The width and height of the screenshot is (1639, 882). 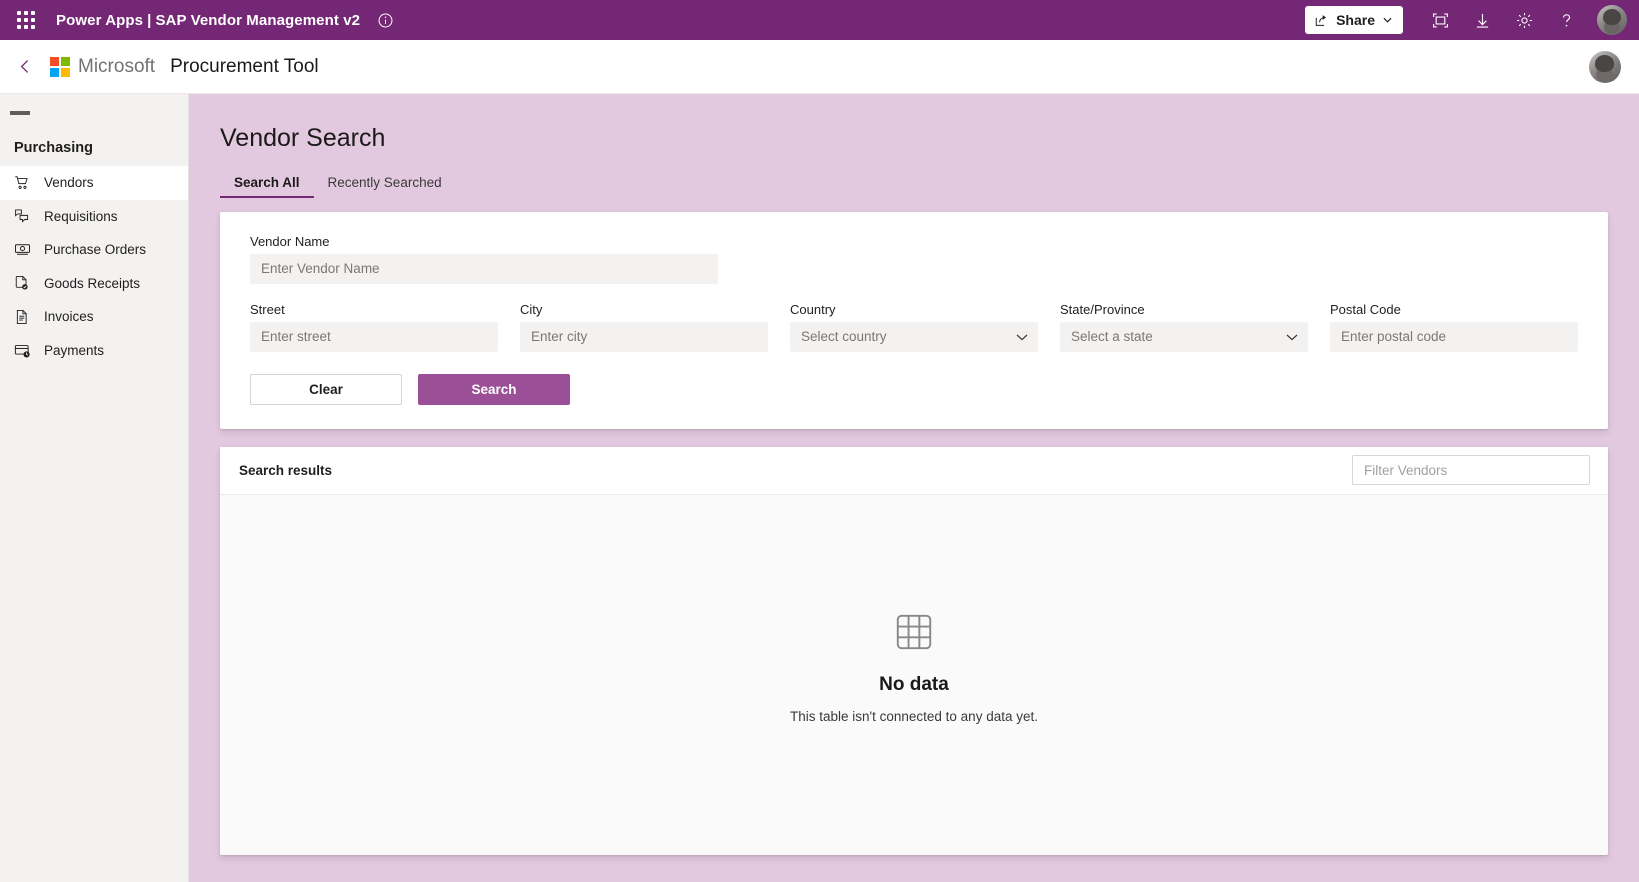 I want to click on sidebar-item-payments: Payments, so click(x=94, y=351).